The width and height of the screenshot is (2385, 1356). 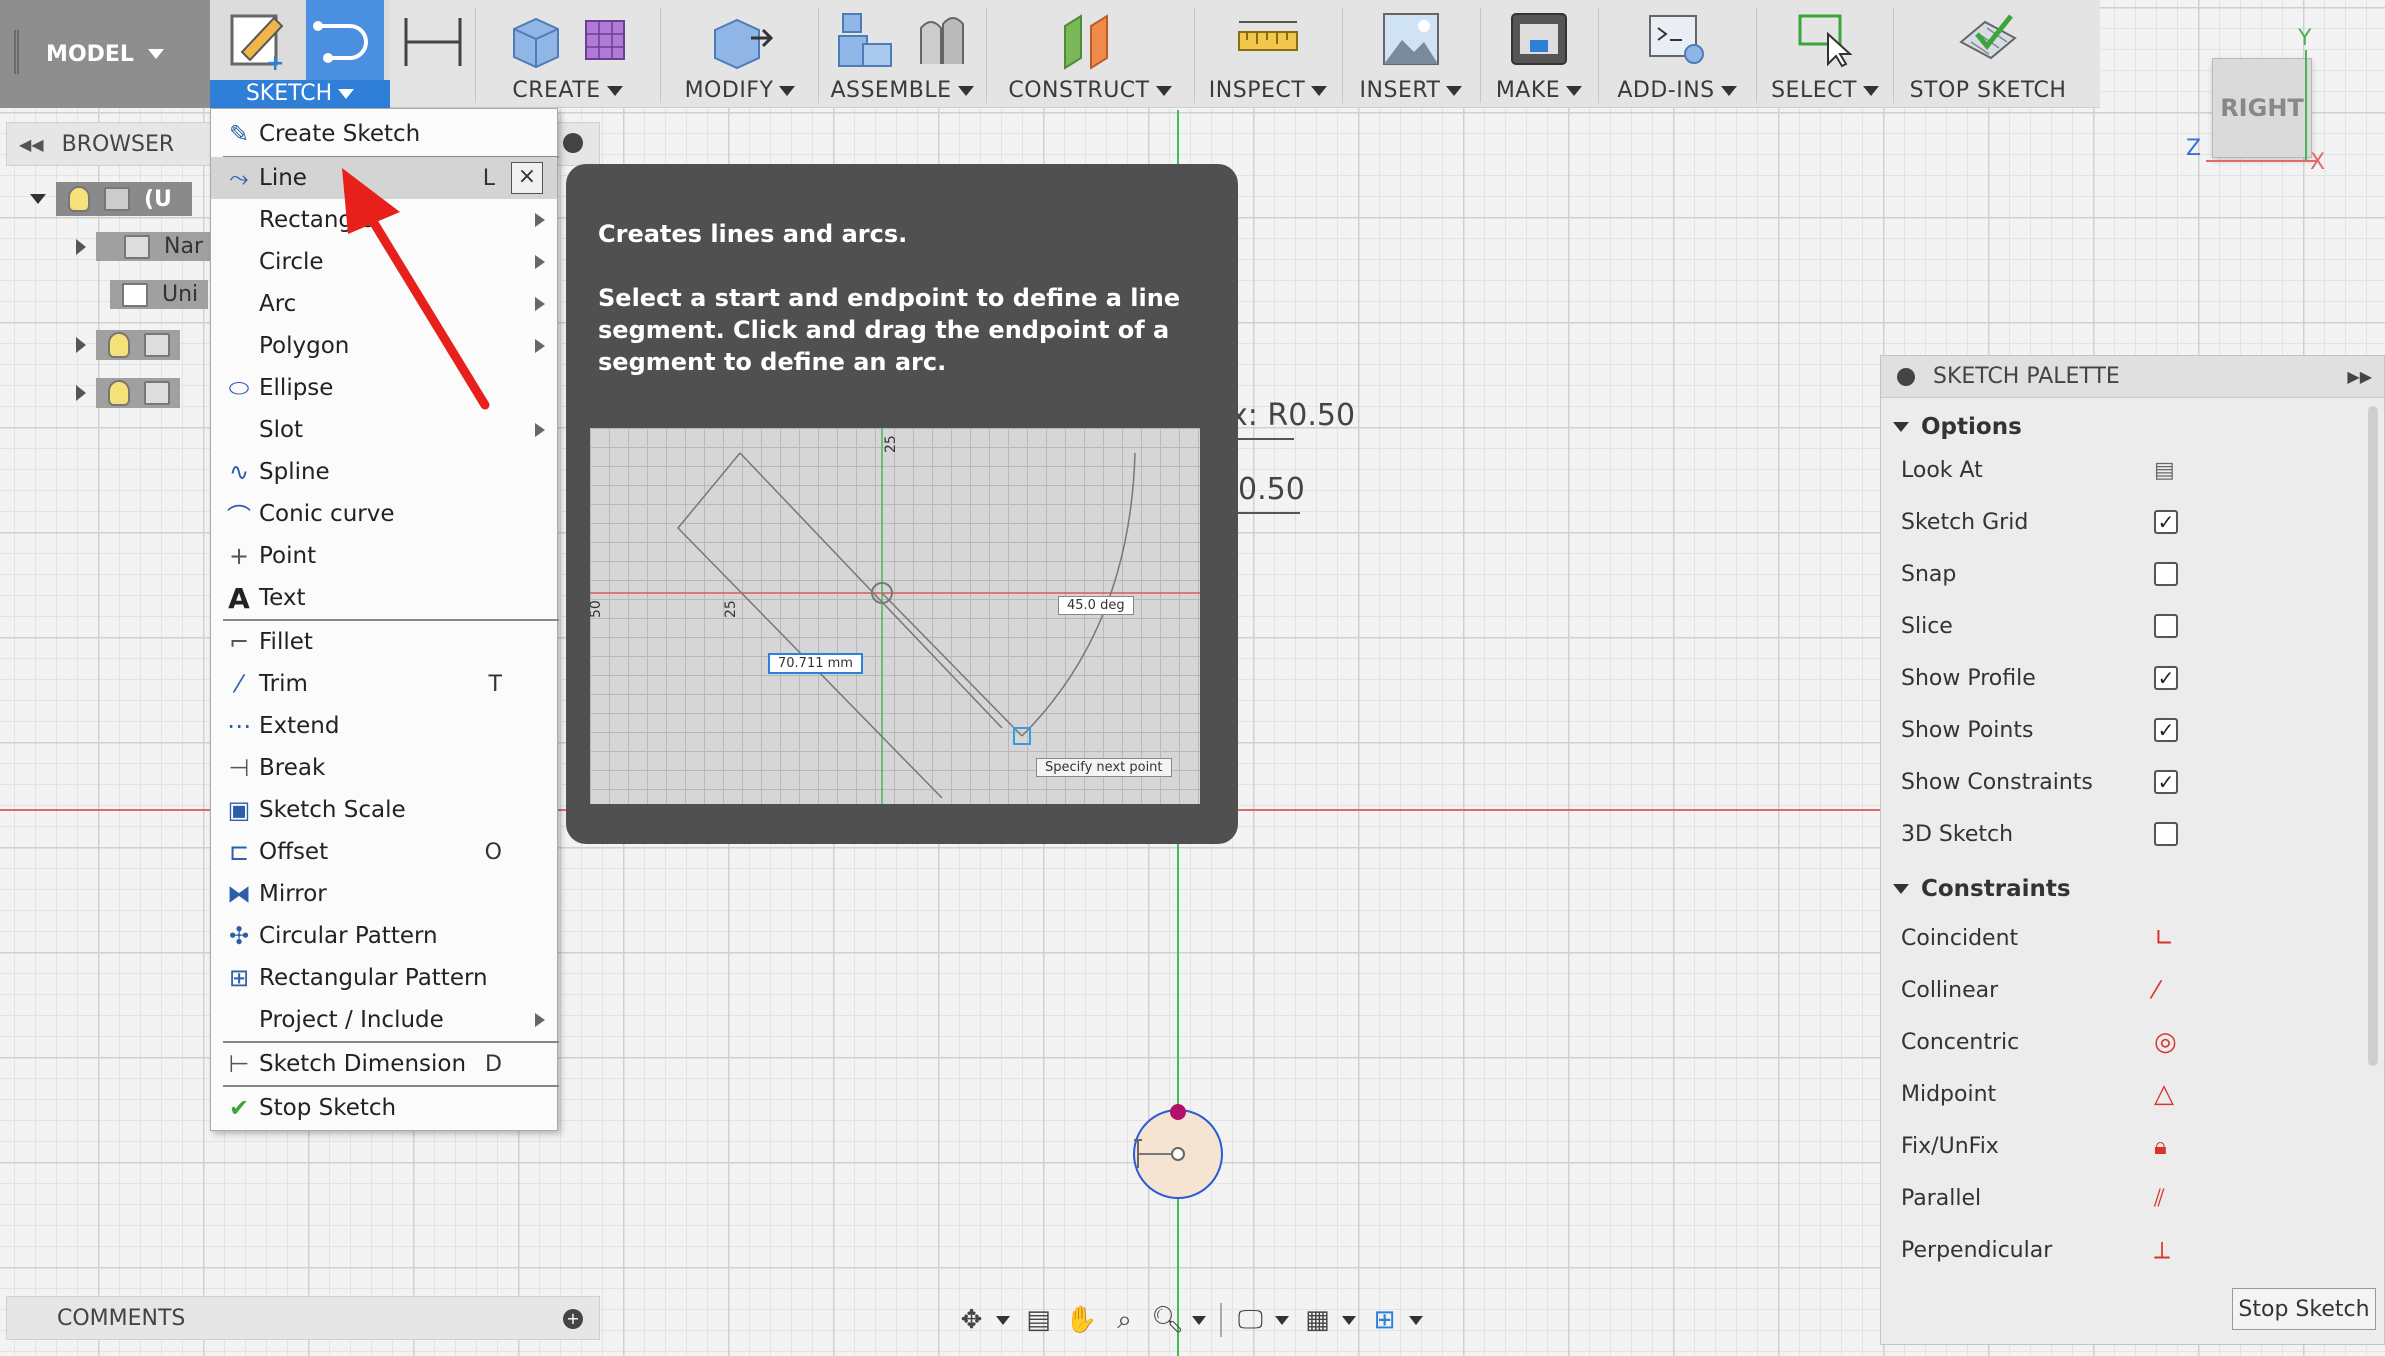 What do you see at coordinates (1317, 1320) in the screenshot?
I see `grid-settings-icon: ▦` at bounding box center [1317, 1320].